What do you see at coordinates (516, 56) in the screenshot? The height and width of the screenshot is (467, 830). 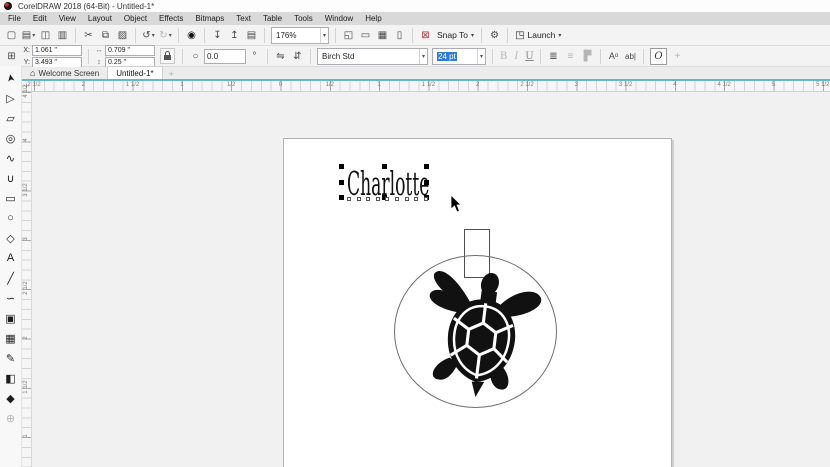 I see `italic-button: I` at bounding box center [516, 56].